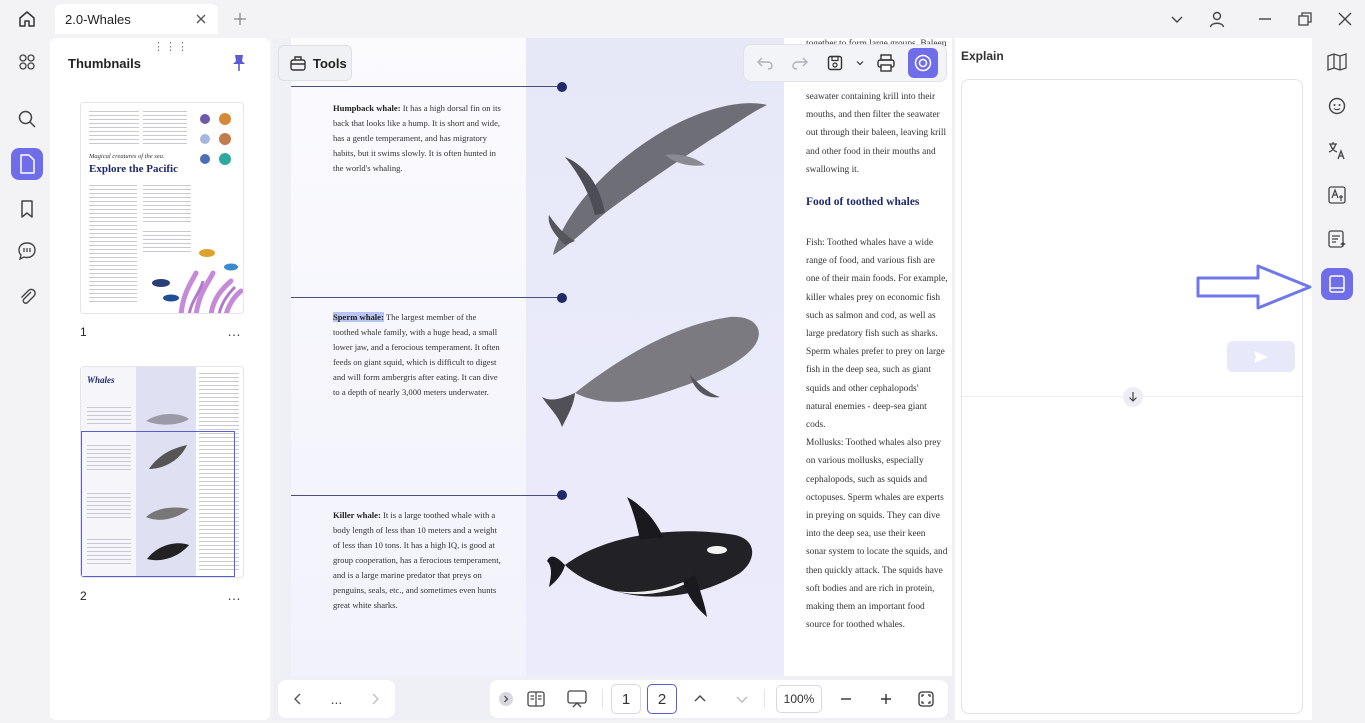  I want to click on toolbox-icon, so click(298, 63).